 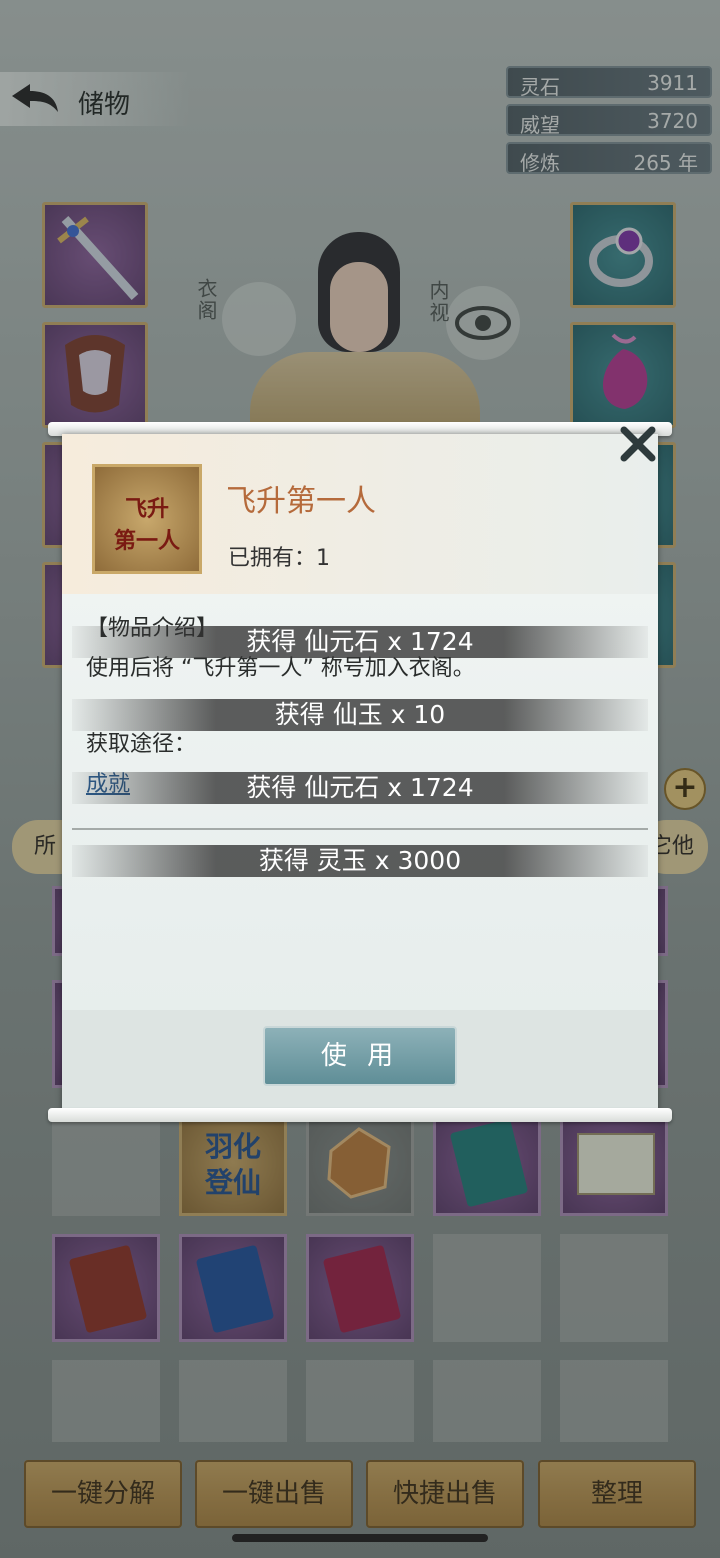 What do you see at coordinates (360, 715) in the screenshot?
I see `reward-toast: 获得 仙玉 x 10` at bounding box center [360, 715].